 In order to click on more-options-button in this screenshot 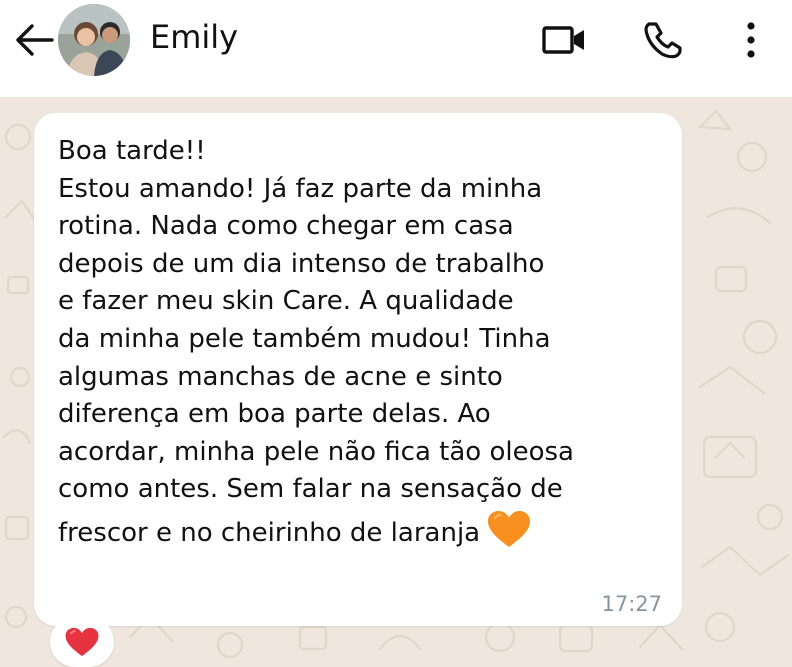, I will do `click(751, 40)`.